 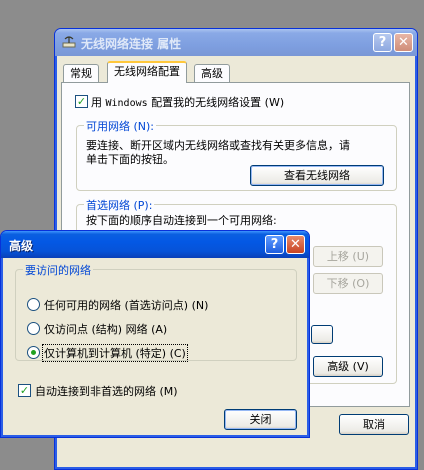 I want to click on properties-close-button: ✕, so click(x=403, y=42).